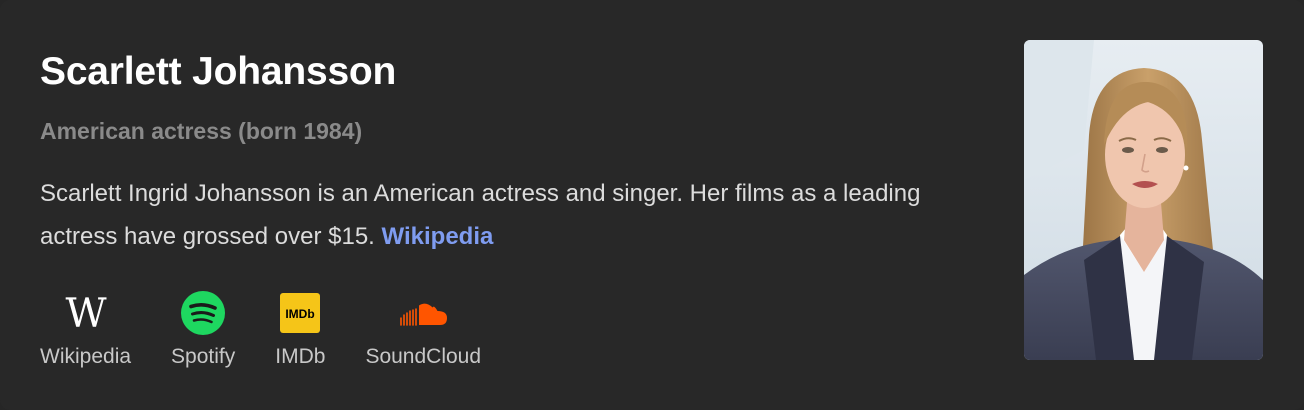 The height and width of the screenshot is (410, 1304). What do you see at coordinates (260, 329) in the screenshot?
I see `external-links: W Wikipedia Spotify IMDb IMDb SoundCloud` at bounding box center [260, 329].